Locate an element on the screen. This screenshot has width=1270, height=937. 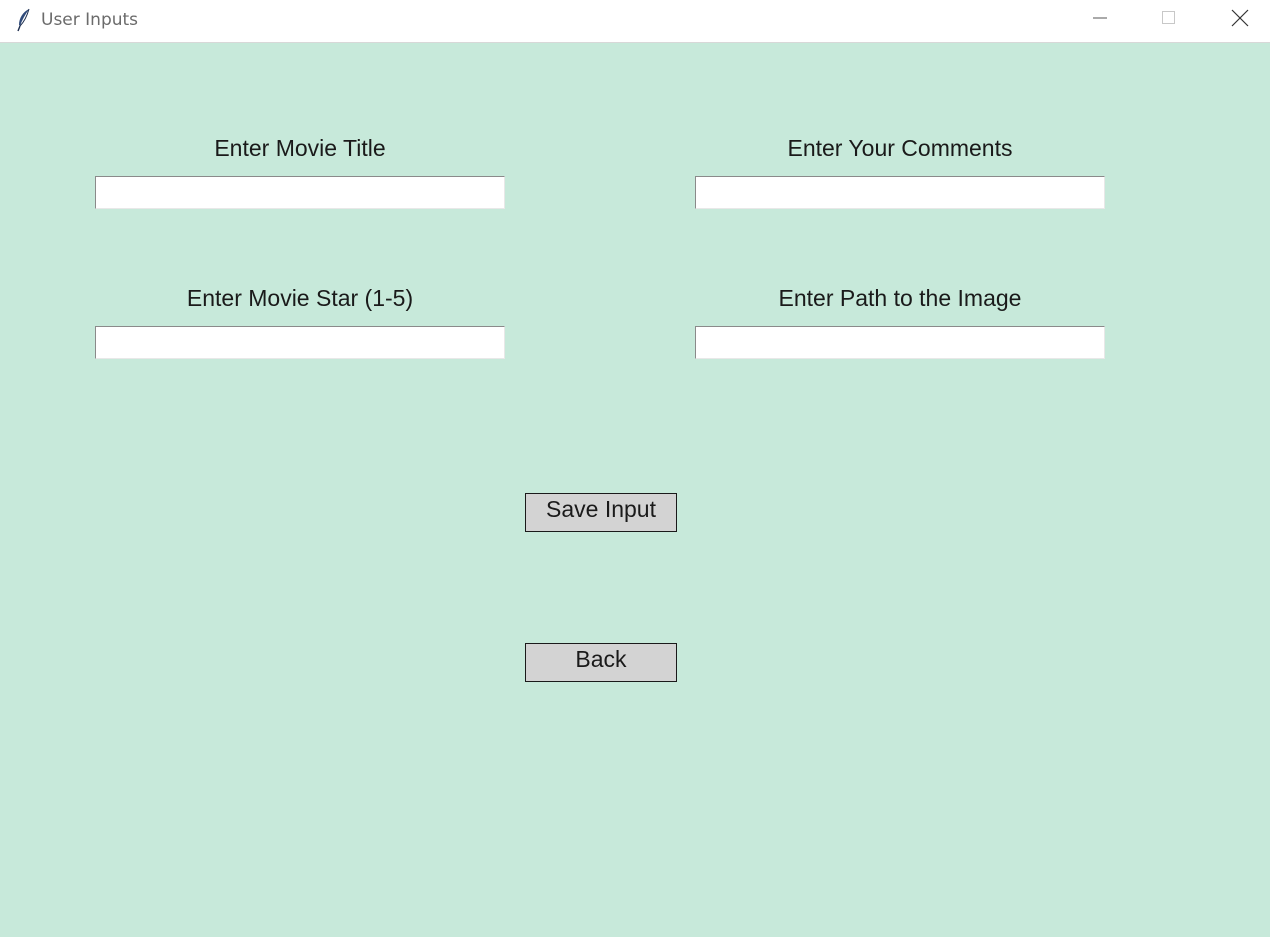
minimize-button is located at coordinates (1100, 20).